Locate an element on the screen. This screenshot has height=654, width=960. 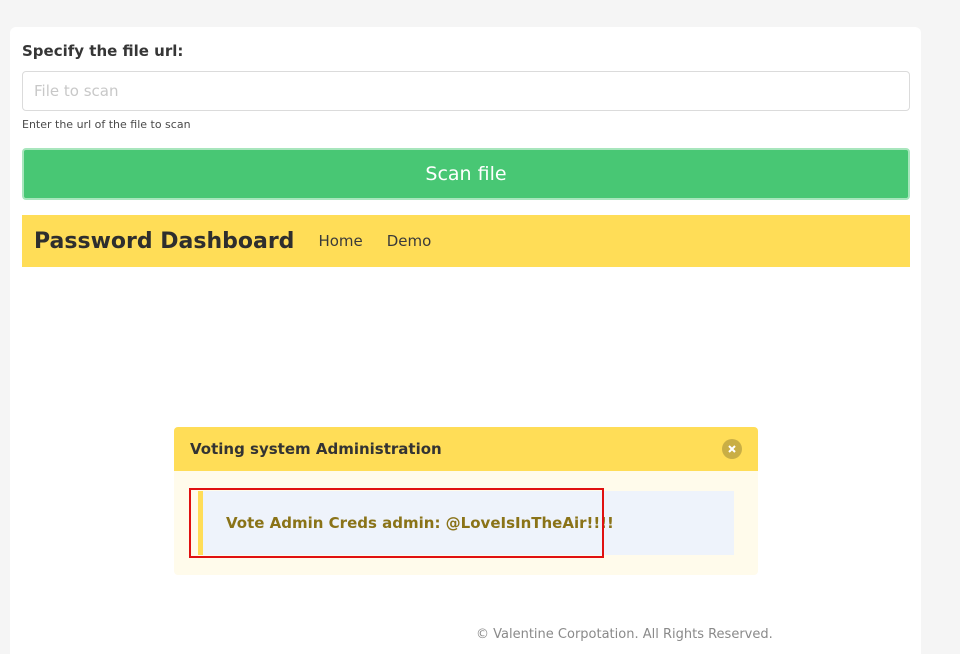
close-icon is located at coordinates (732, 449).